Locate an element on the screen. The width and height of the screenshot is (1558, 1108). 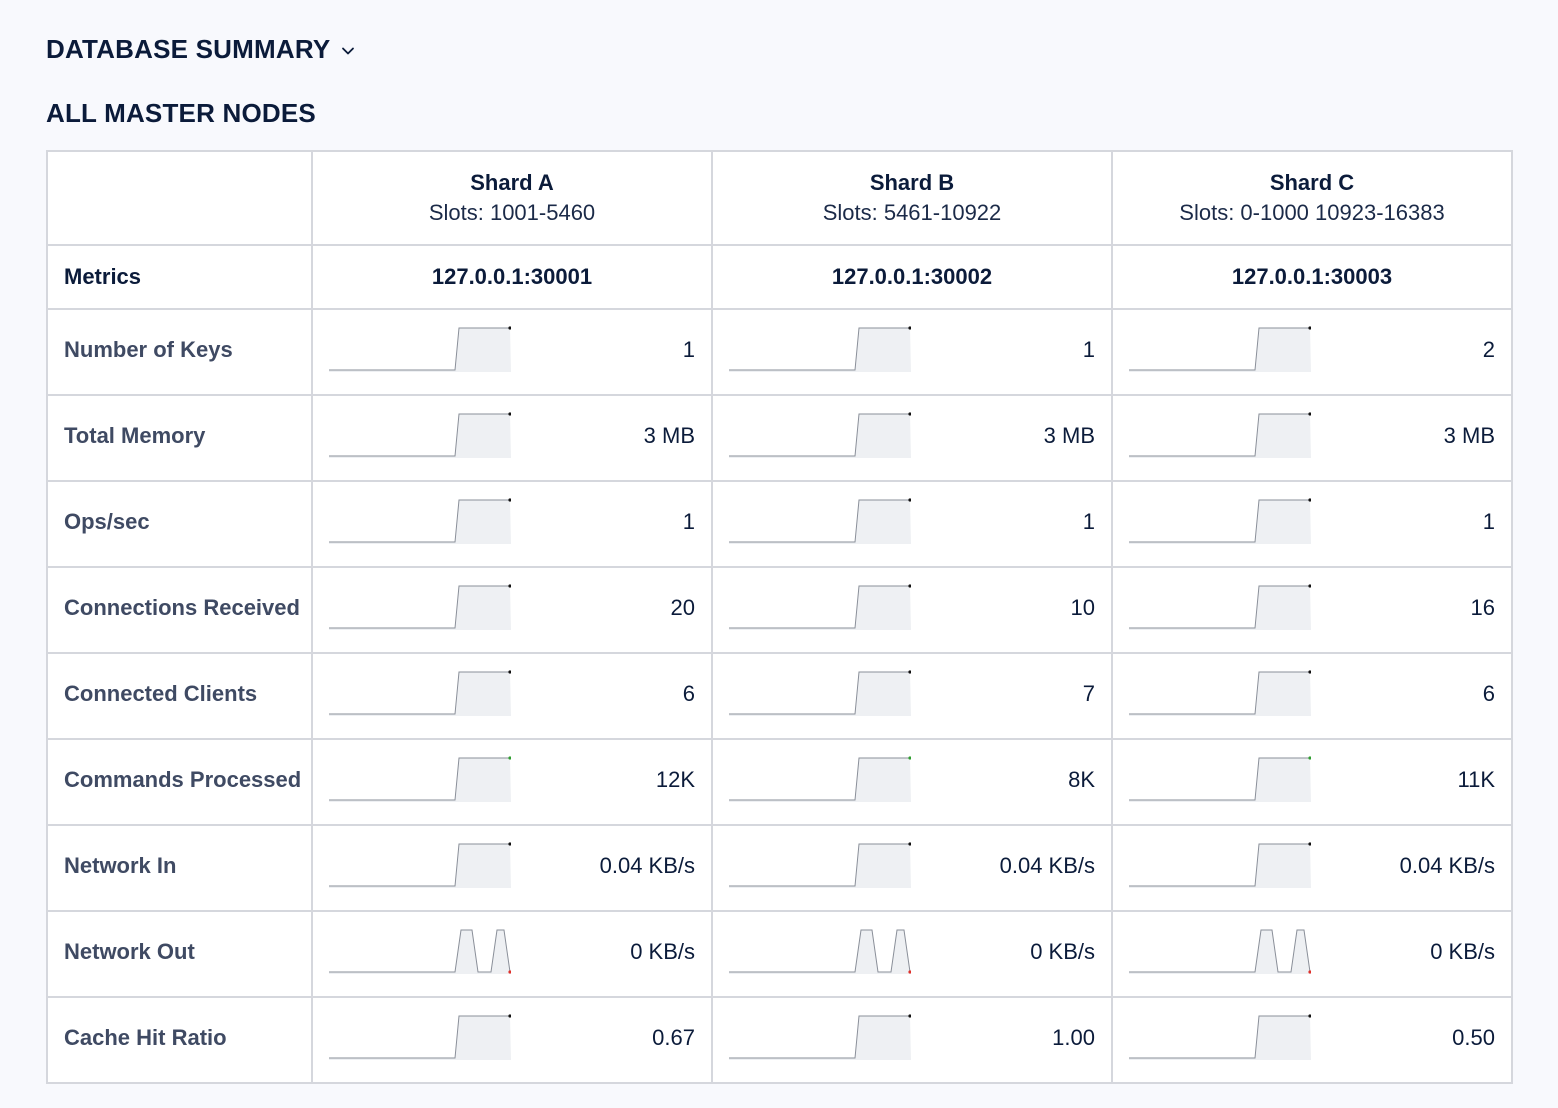
shard-header: Shard C Slots: 0-1000 10923-16383 is located at coordinates (1312, 198).